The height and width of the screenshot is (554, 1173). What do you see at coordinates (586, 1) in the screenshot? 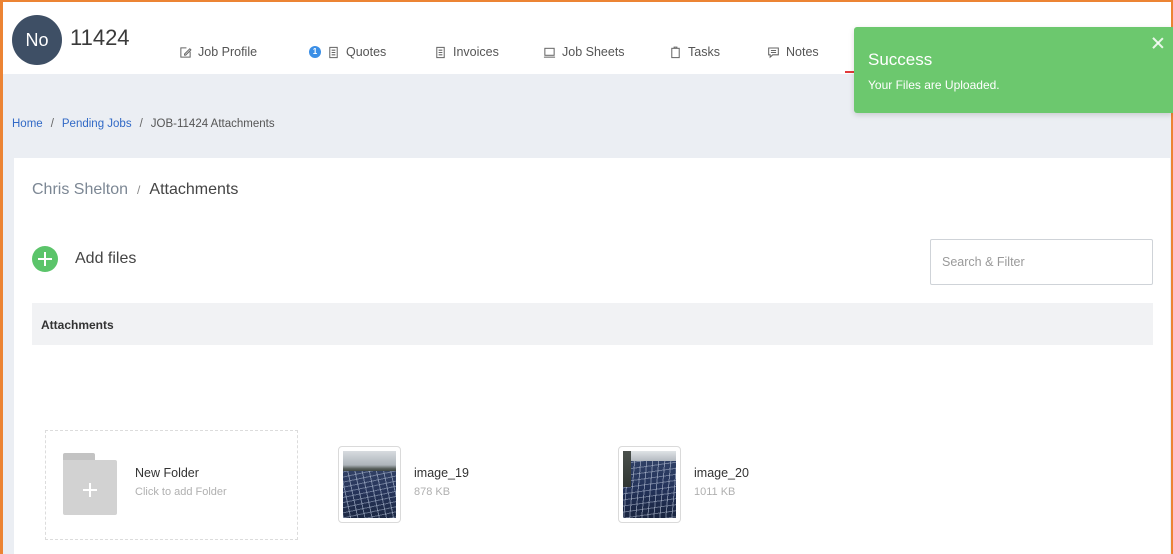
I see `frame-border-top` at bounding box center [586, 1].